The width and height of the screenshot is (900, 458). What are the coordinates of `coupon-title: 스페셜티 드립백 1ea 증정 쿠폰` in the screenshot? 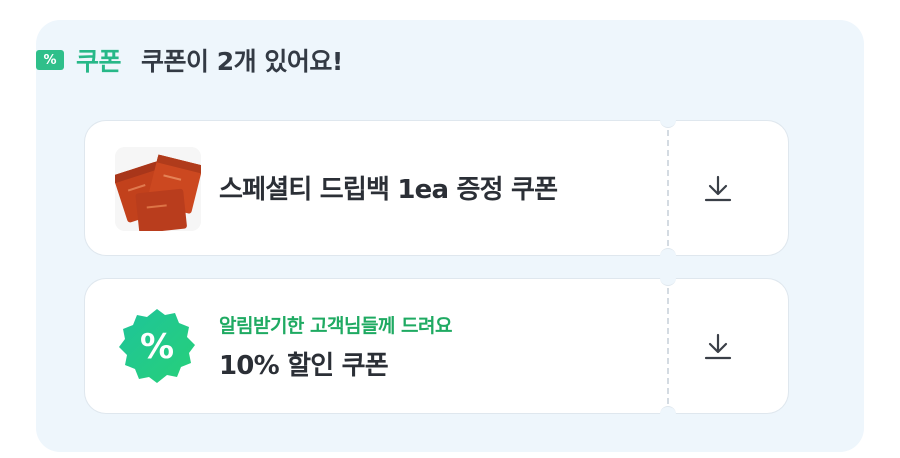 It's located at (388, 190).